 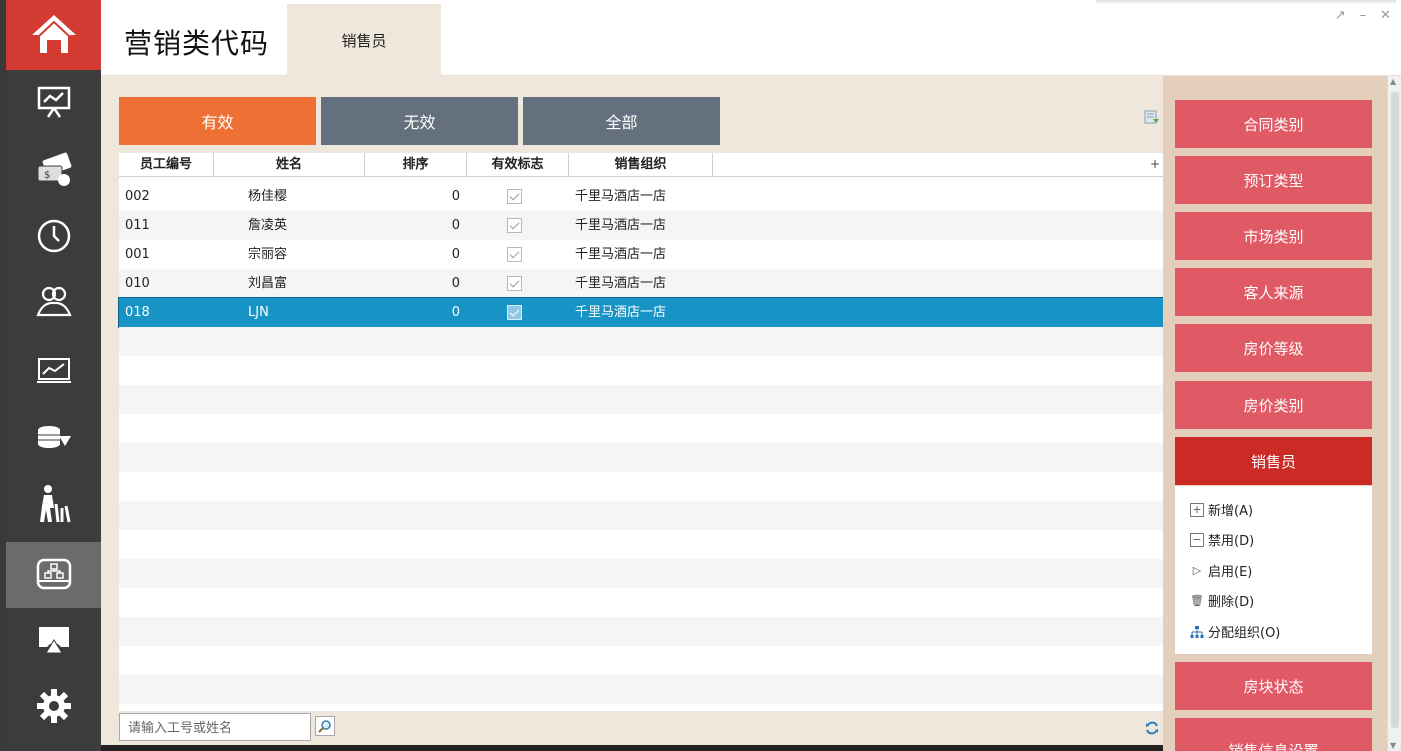 I want to click on side-panel-scrollbar: ▲ ▼, so click(x=1394, y=413).